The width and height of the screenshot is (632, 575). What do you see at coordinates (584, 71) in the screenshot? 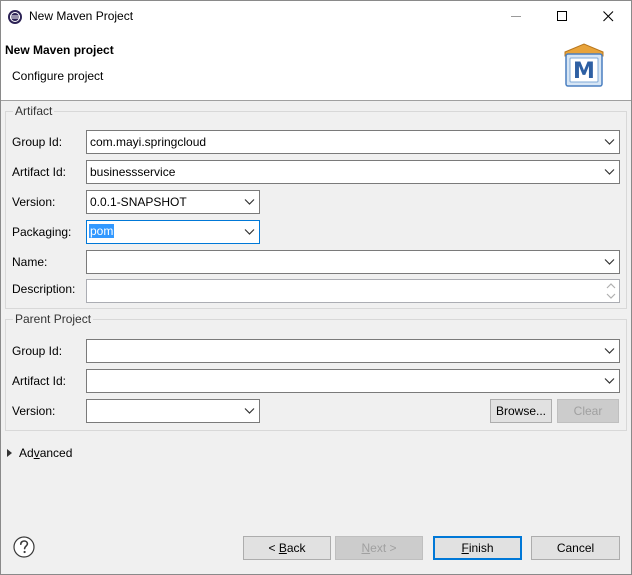
I see `svg-text: M` at bounding box center [584, 71].